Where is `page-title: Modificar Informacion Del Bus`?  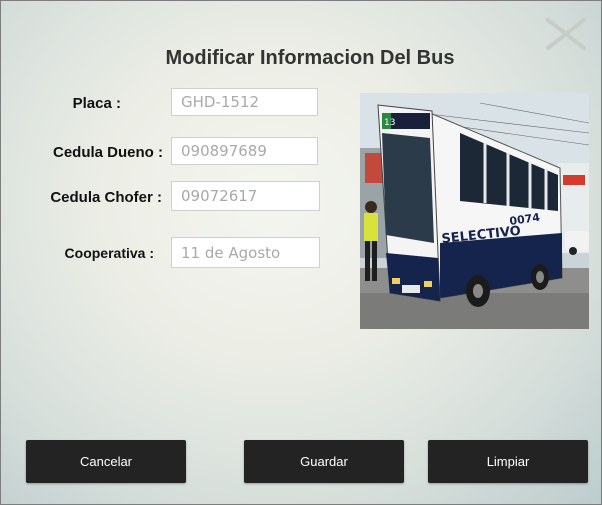 page-title: Modificar Informacion Del Bus is located at coordinates (310, 58).